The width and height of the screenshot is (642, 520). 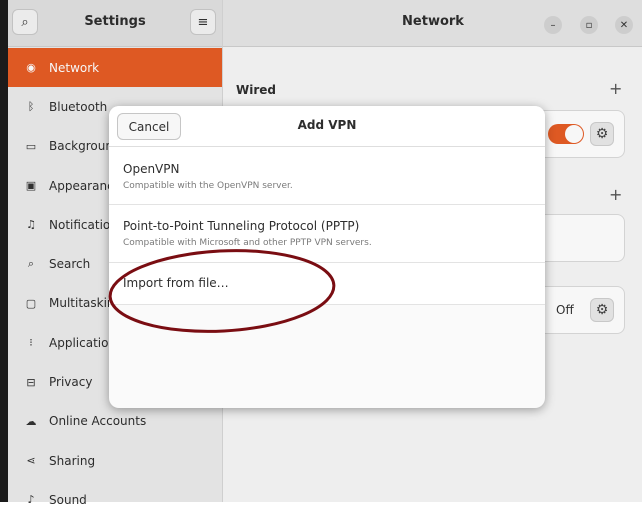 I want to click on option-title: Point-to-Point Tunneling Protocol (PPTP), so click(x=241, y=226).